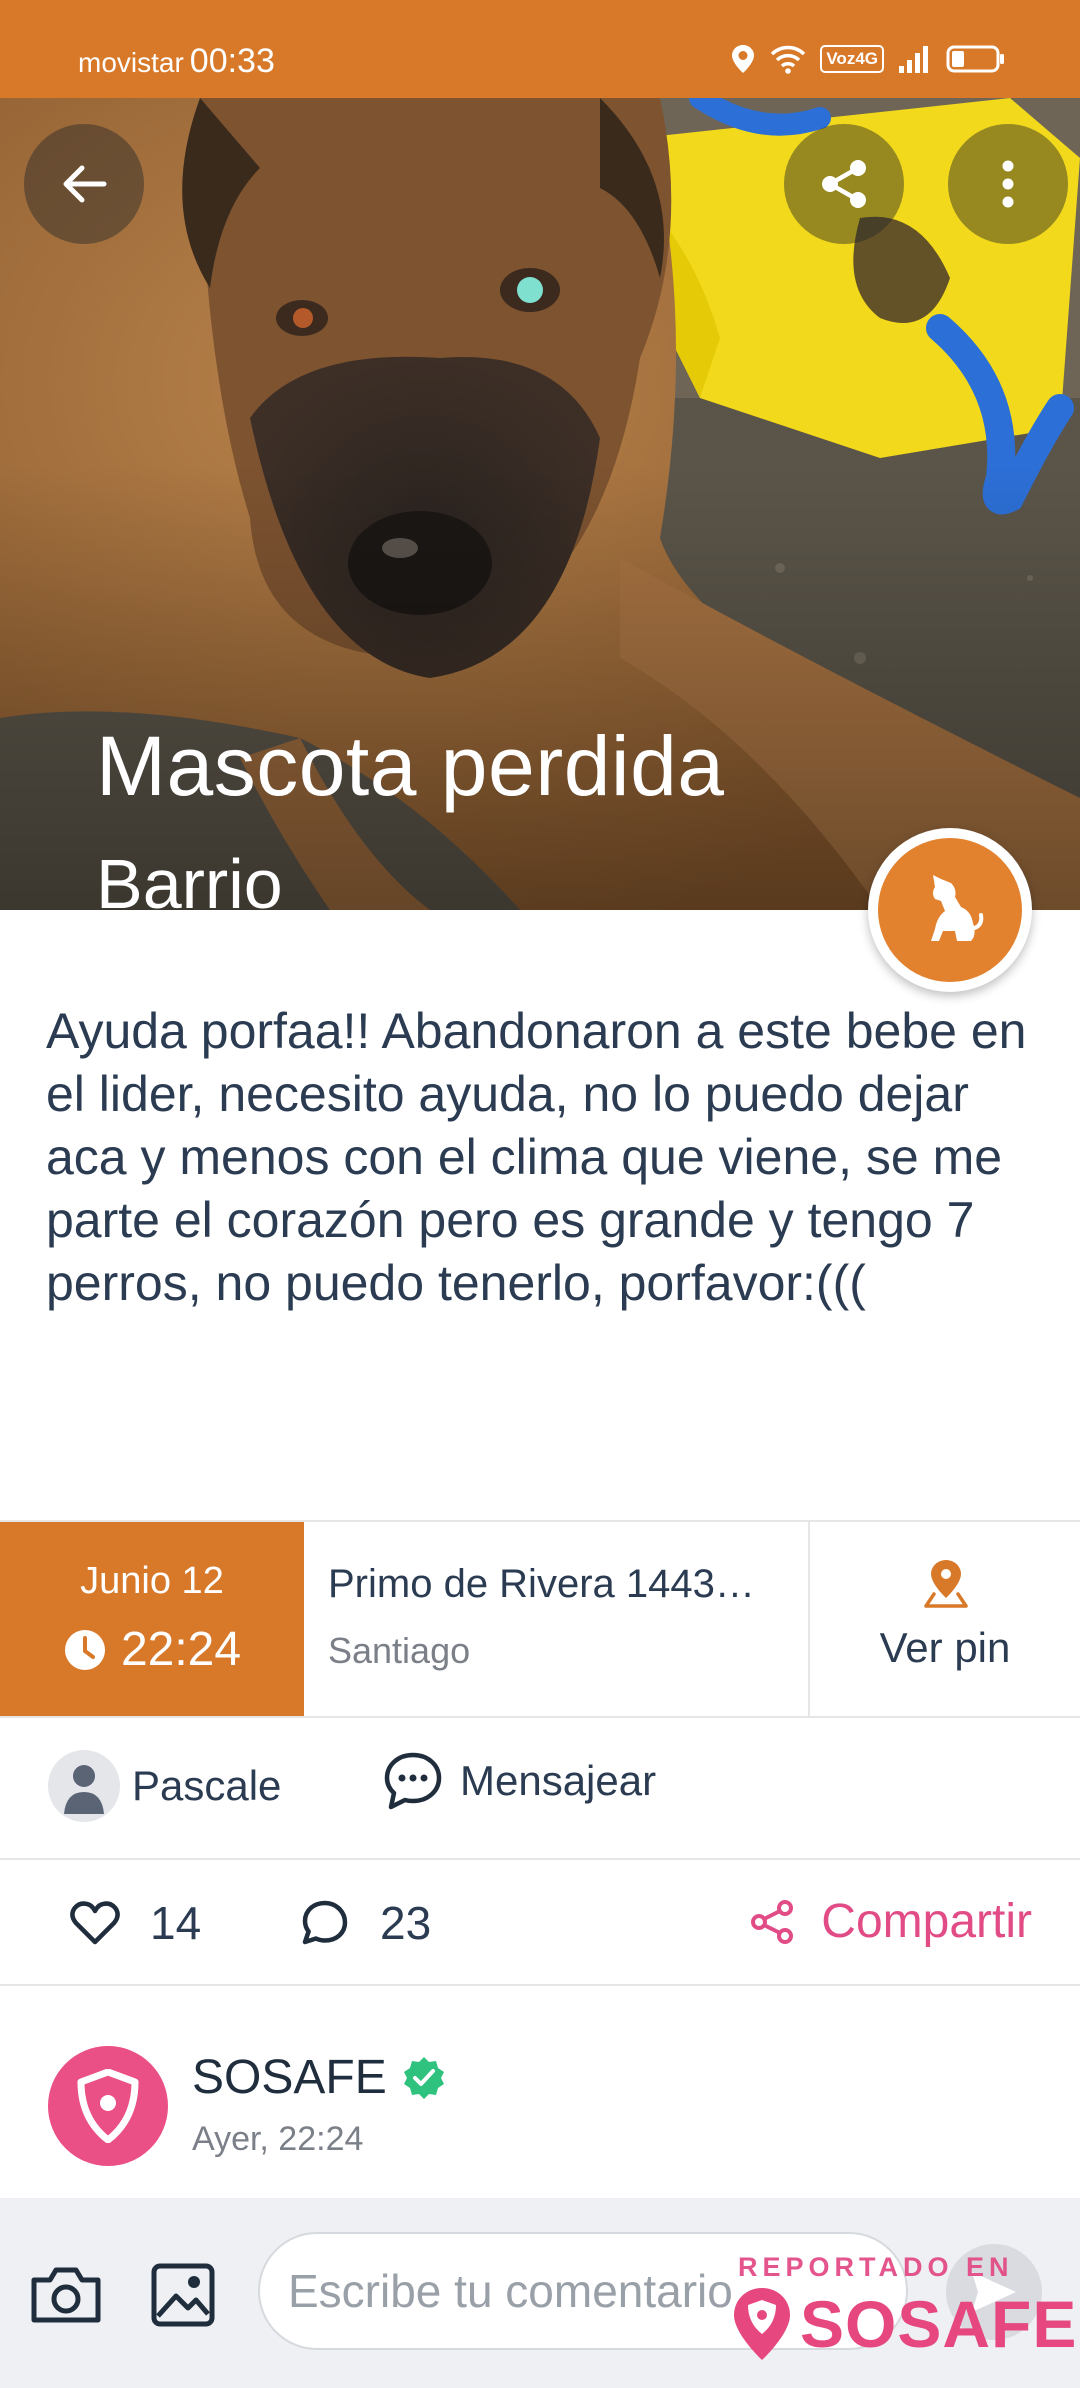 The image size is (1080, 2388). I want to click on category-badge-inner, so click(950, 910).